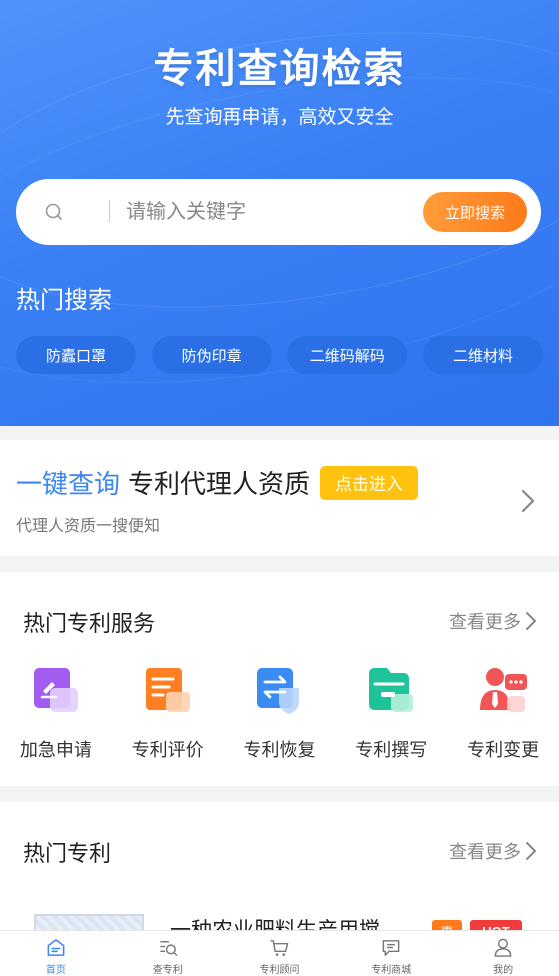 The height and width of the screenshot is (976, 559). Describe the element at coordinates (391, 948) in the screenshot. I see `message-icon` at that location.